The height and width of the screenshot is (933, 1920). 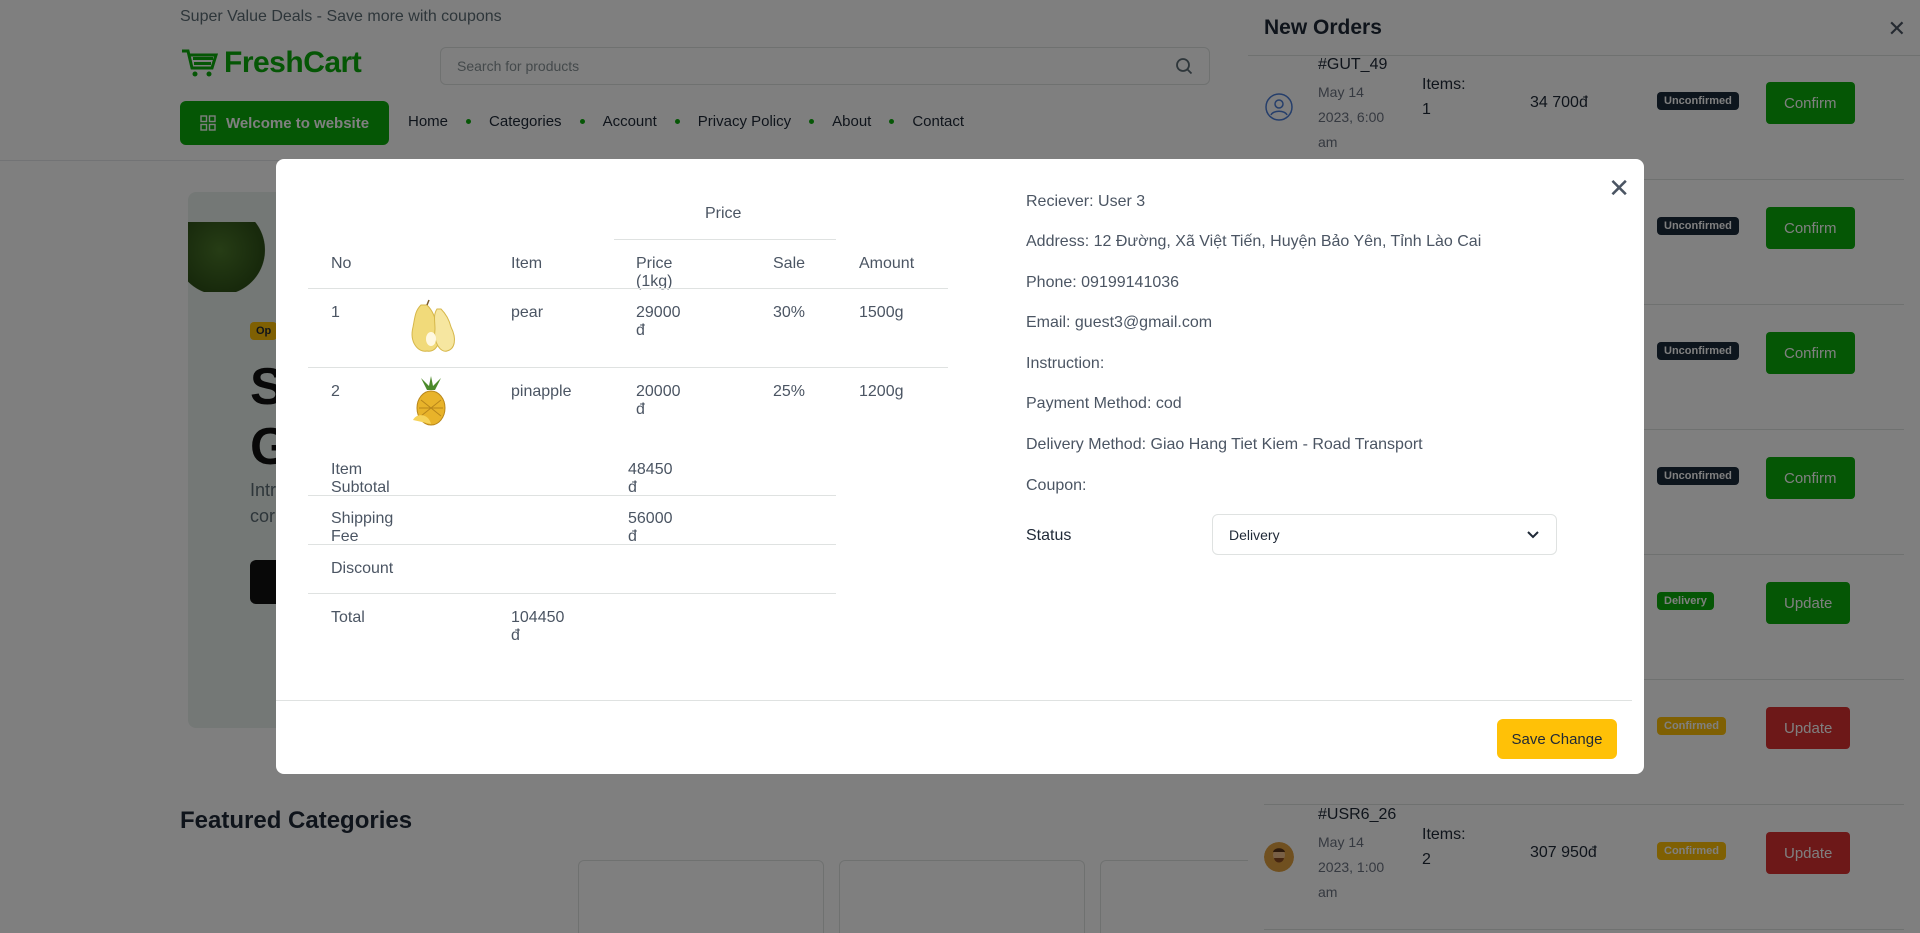 I want to click on total-label: Total, so click(x=348, y=617).